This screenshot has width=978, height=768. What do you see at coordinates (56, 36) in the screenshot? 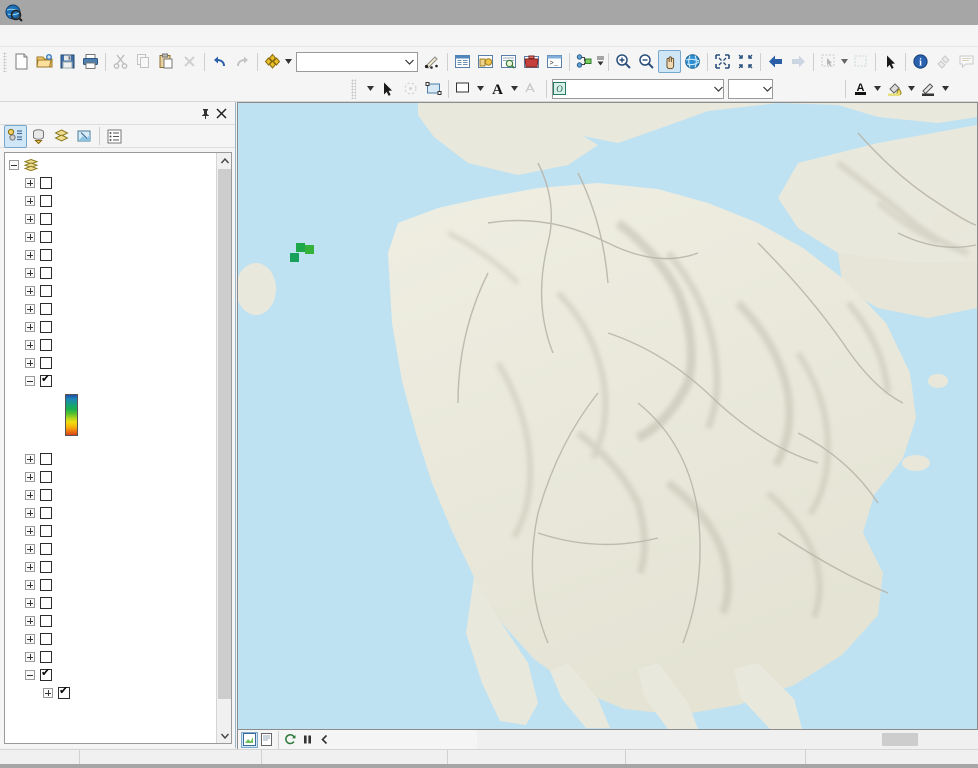
I see `menu-bookmarks` at bounding box center [56, 36].